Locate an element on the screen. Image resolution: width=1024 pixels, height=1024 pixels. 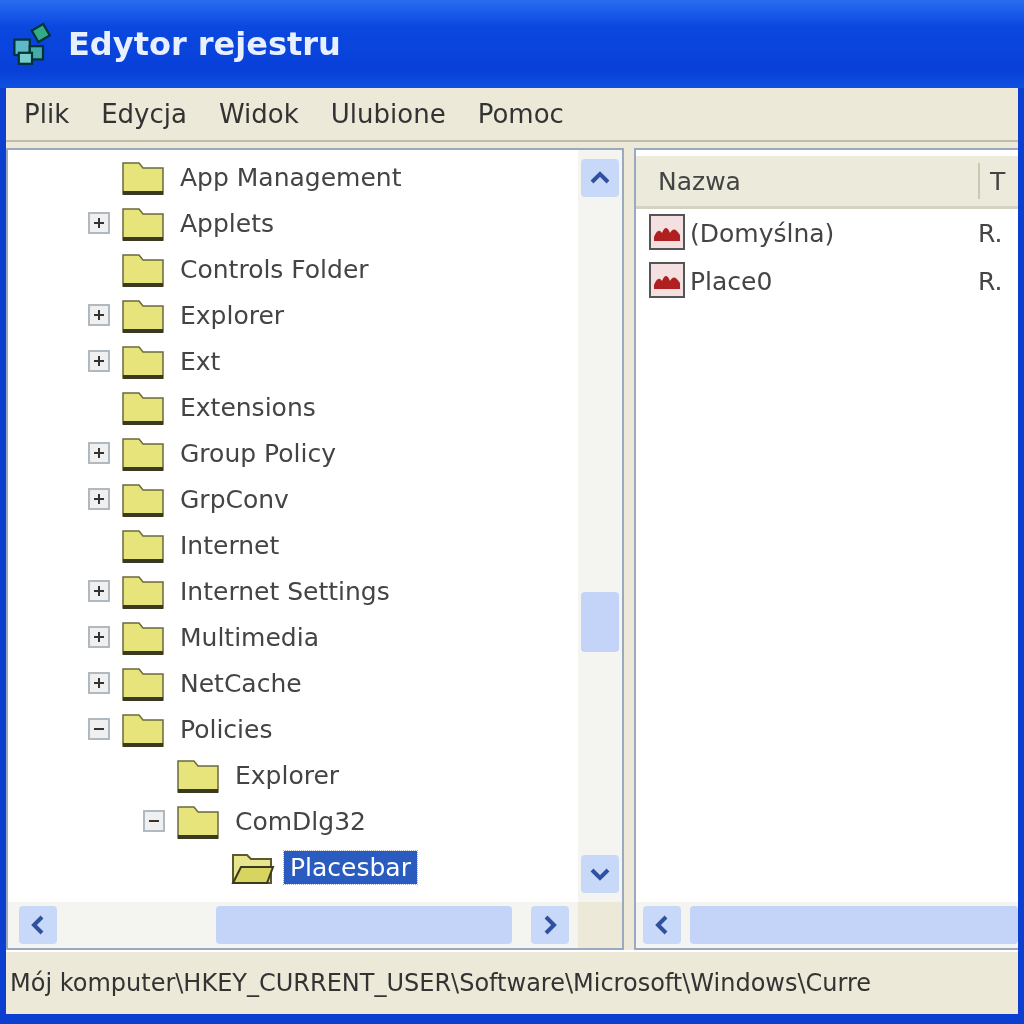
tree-item: ComDlg32 is located at coordinates (300, 821).